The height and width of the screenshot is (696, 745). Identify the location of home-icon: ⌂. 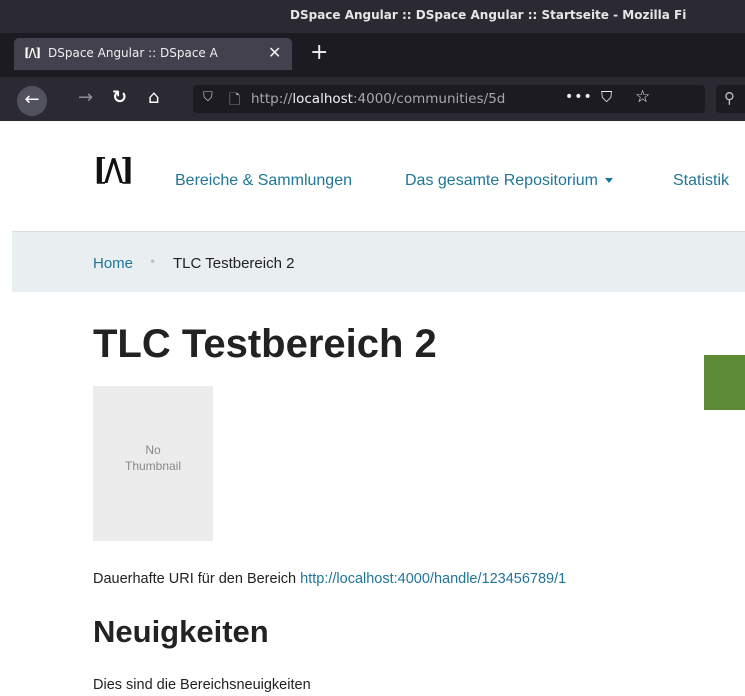
(153, 98).